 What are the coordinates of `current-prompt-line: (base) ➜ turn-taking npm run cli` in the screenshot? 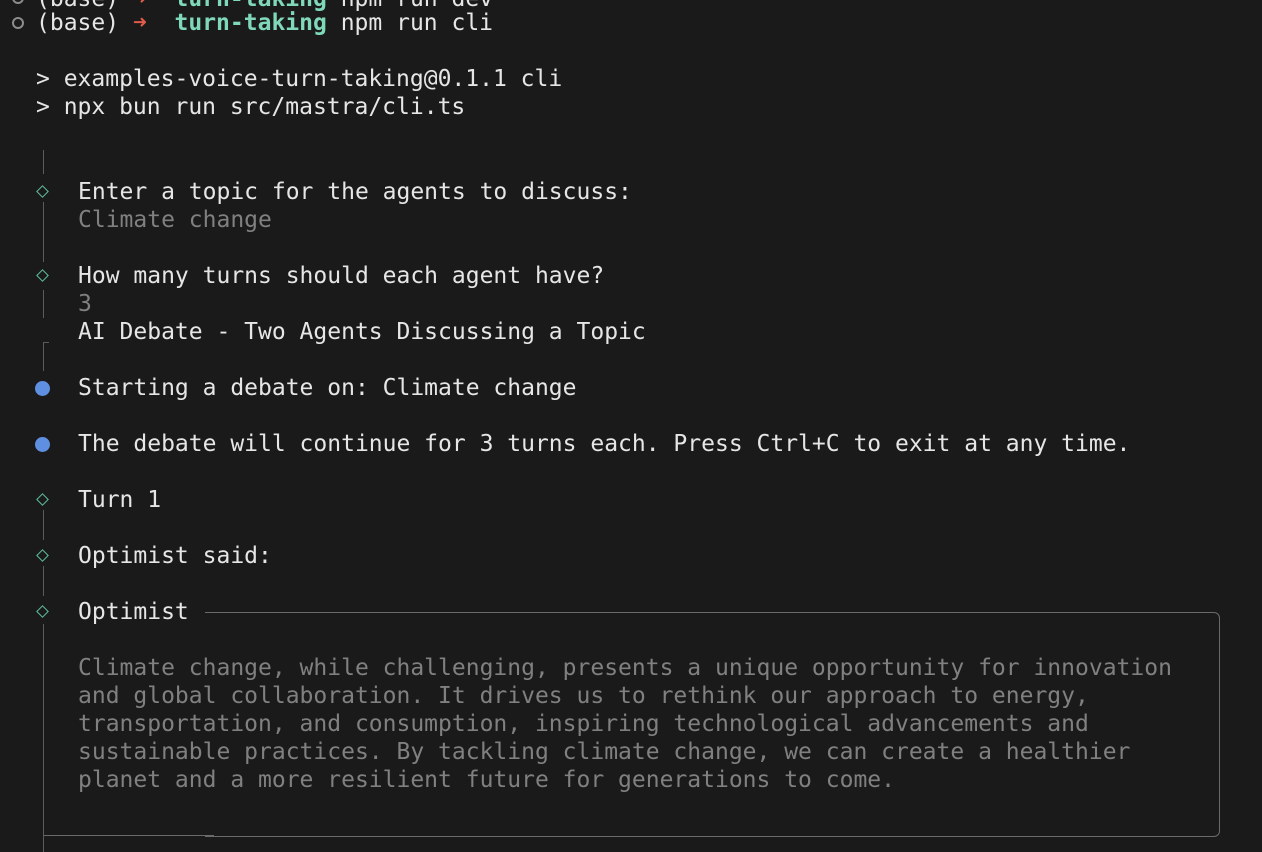 It's located at (264, 23).